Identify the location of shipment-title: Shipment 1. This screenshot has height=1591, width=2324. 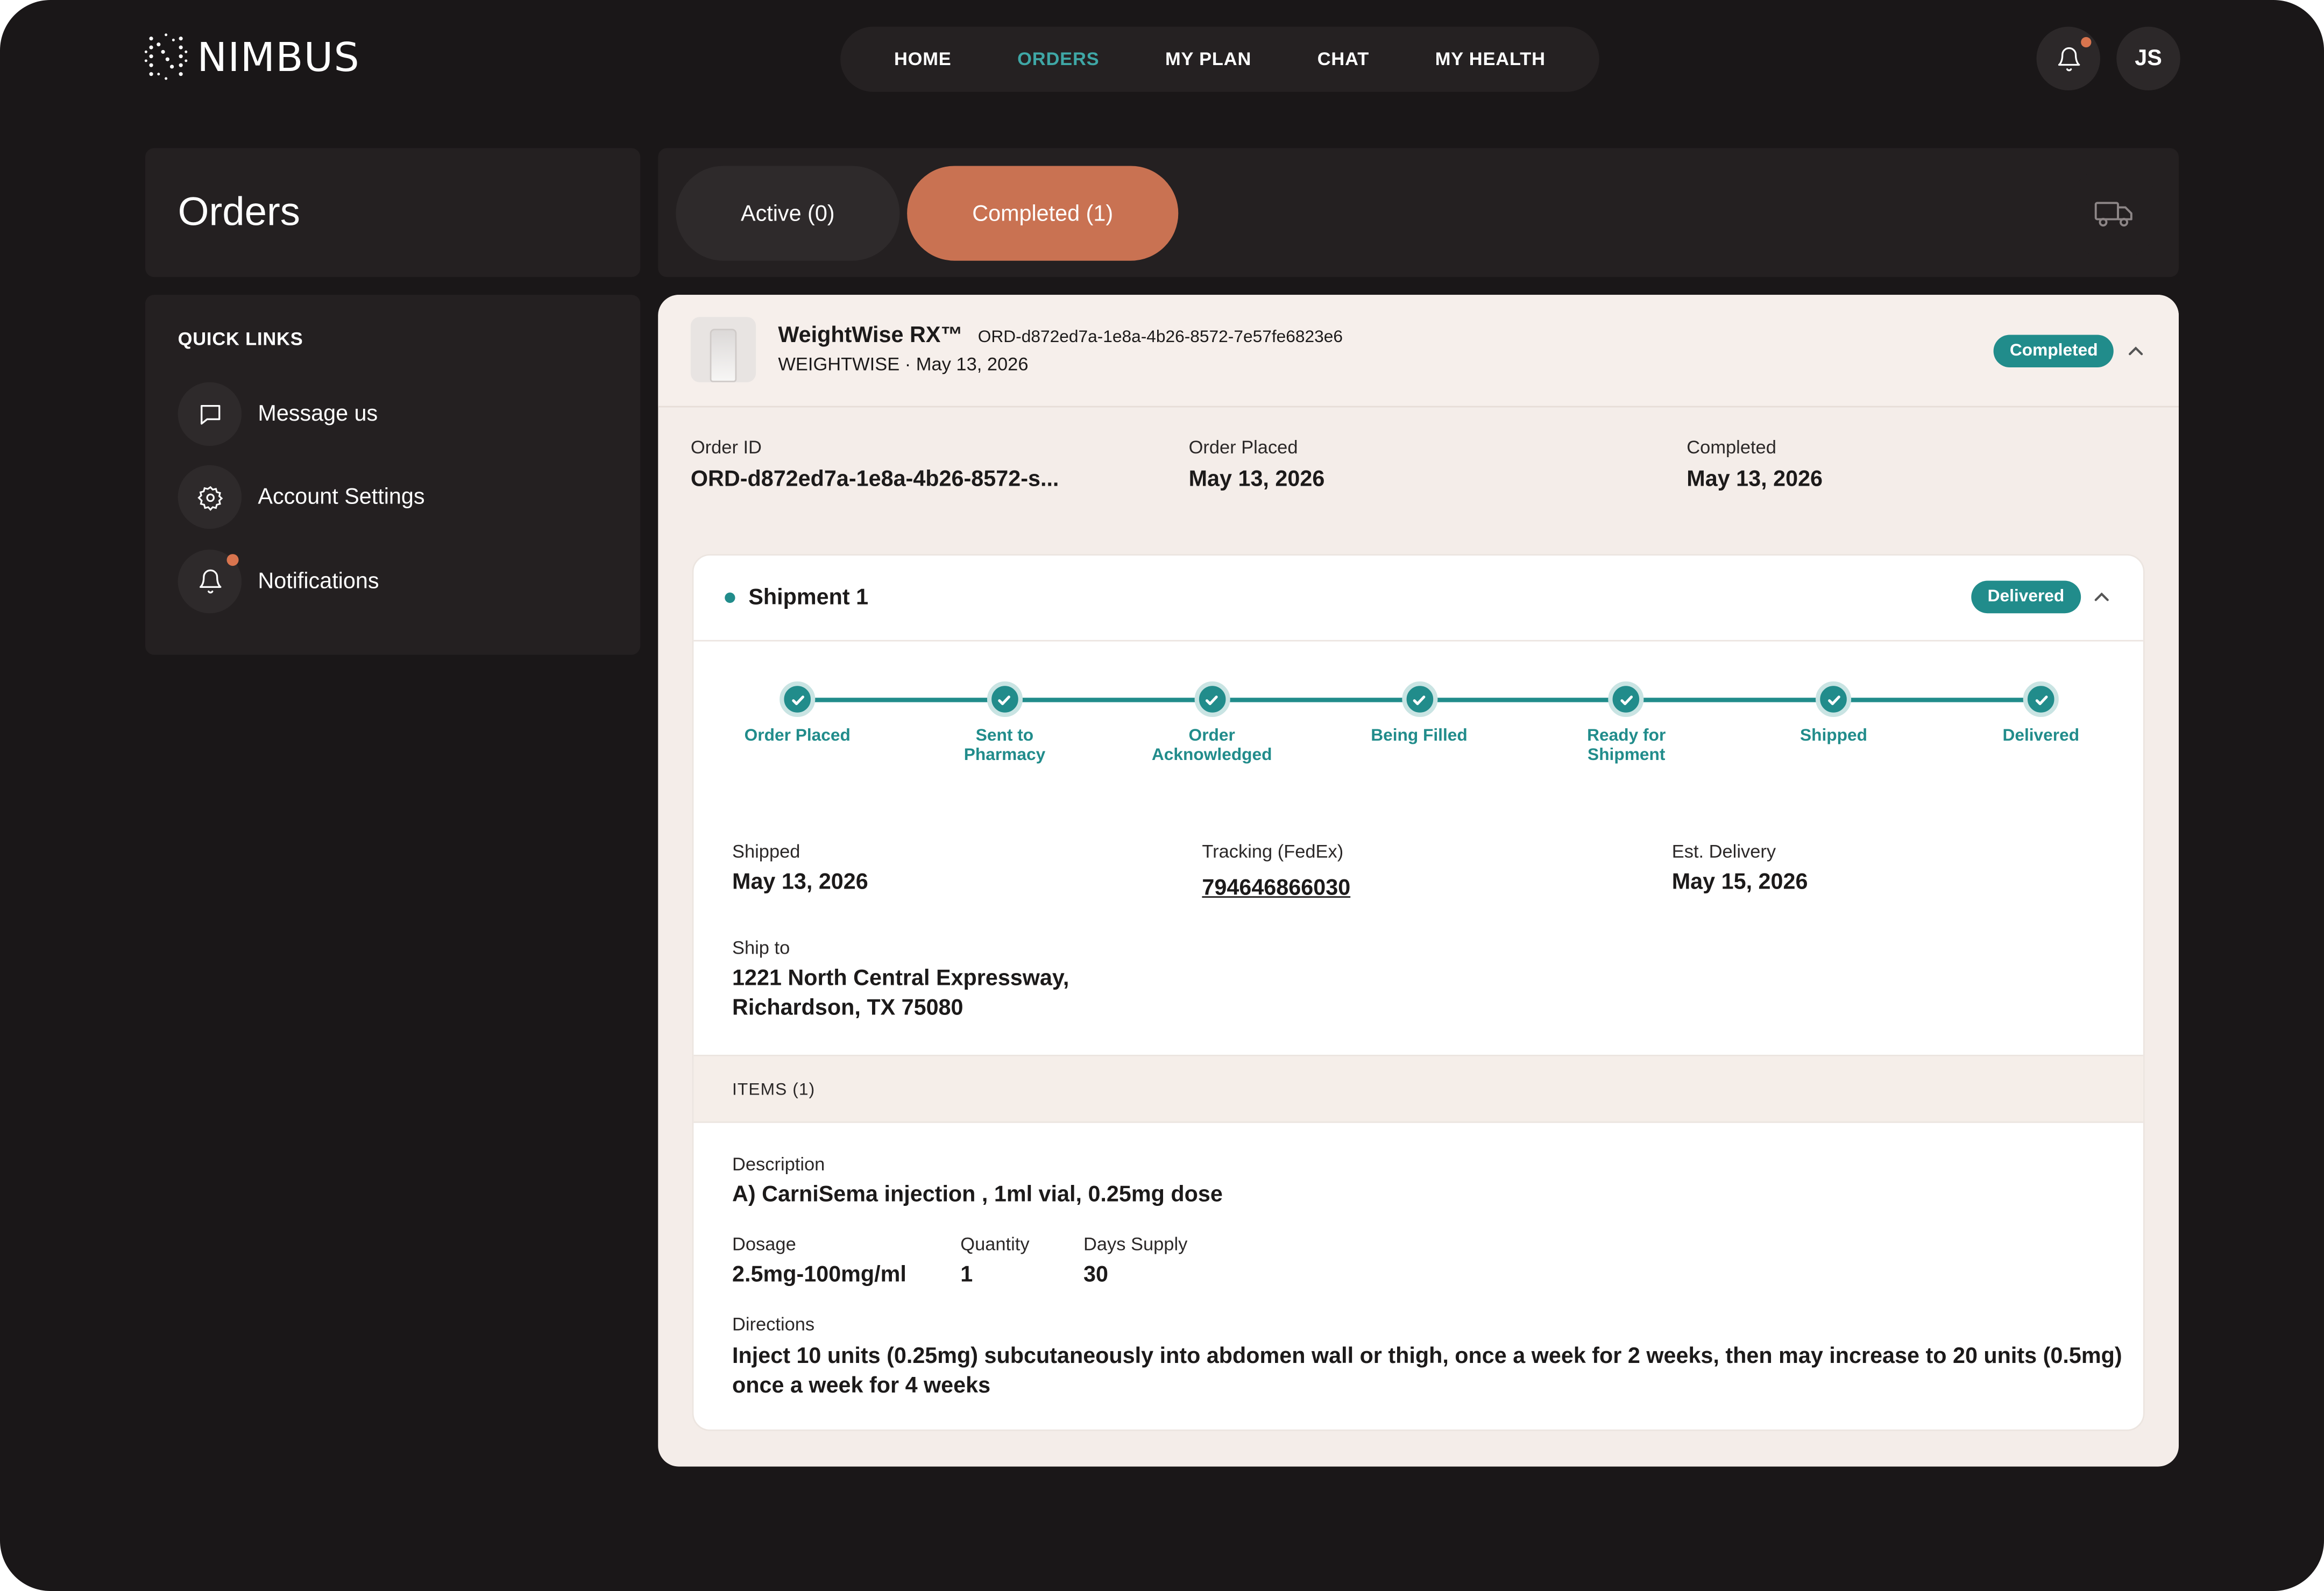
(808, 597).